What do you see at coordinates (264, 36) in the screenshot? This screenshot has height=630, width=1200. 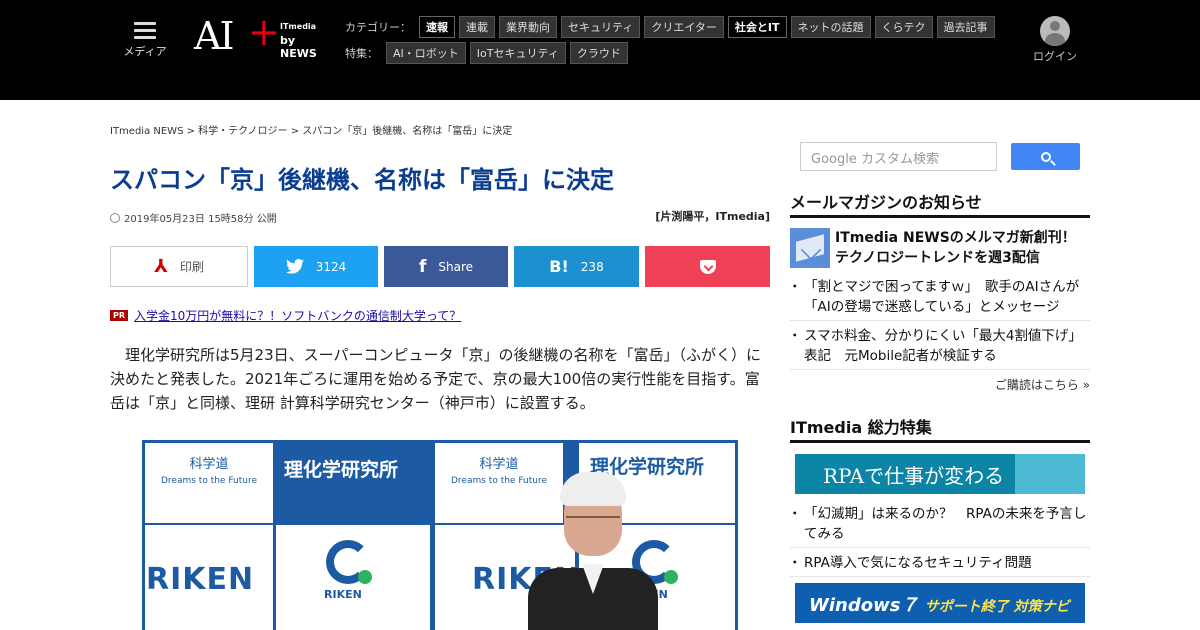 I see `site-logo: AI + ITmedia by NEWS` at bounding box center [264, 36].